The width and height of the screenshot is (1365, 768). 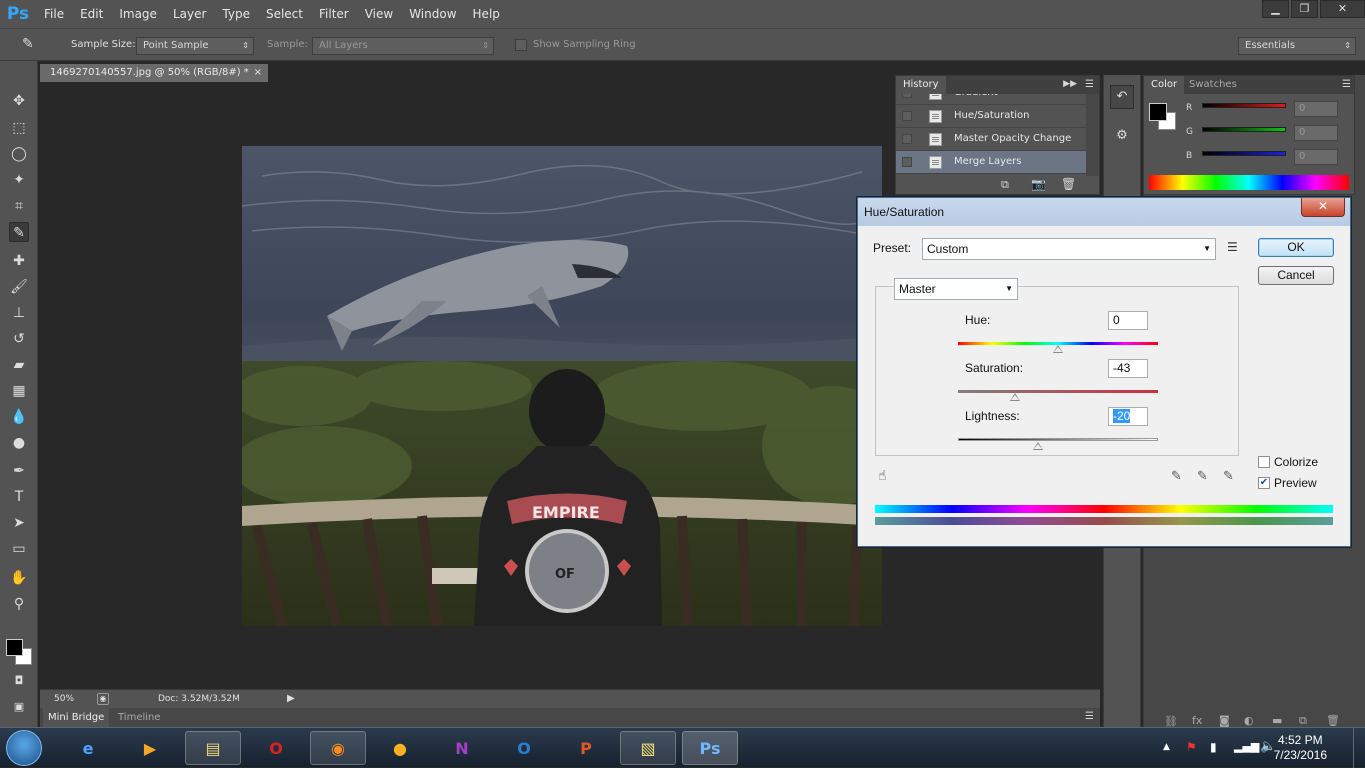 What do you see at coordinates (1166, 747) in the screenshot?
I see `tray-expand-icon: ▲` at bounding box center [1166, 747].